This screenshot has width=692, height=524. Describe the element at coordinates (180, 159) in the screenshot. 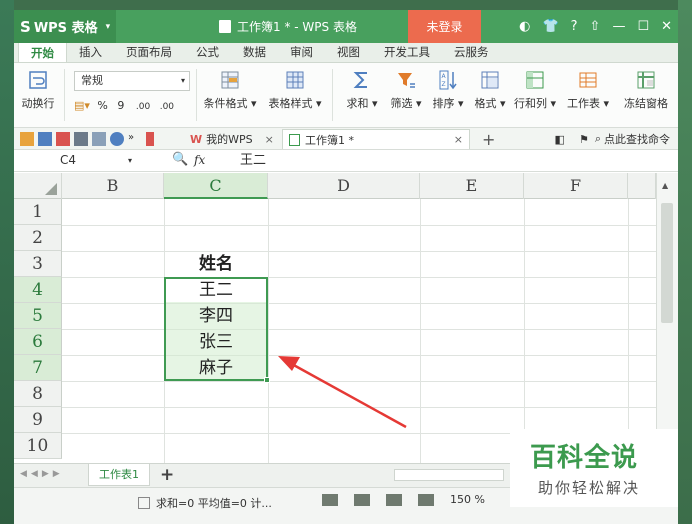

I see `zoom-search-icon: 🔍` at that location.